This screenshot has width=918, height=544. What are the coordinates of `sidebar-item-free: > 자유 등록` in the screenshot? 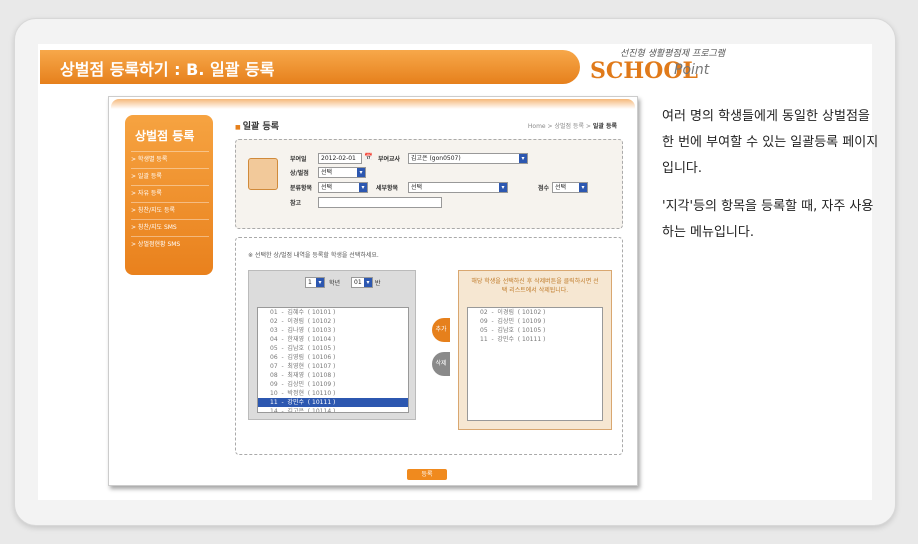 It's located at (170, 193).